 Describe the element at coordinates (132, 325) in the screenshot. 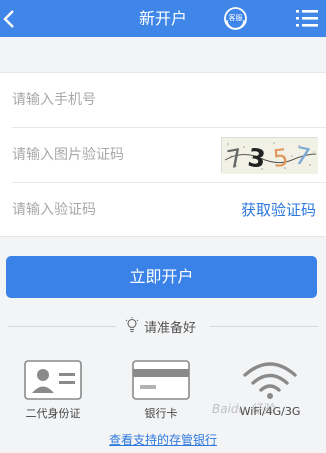

I see `lightbulb-icon` at that location.